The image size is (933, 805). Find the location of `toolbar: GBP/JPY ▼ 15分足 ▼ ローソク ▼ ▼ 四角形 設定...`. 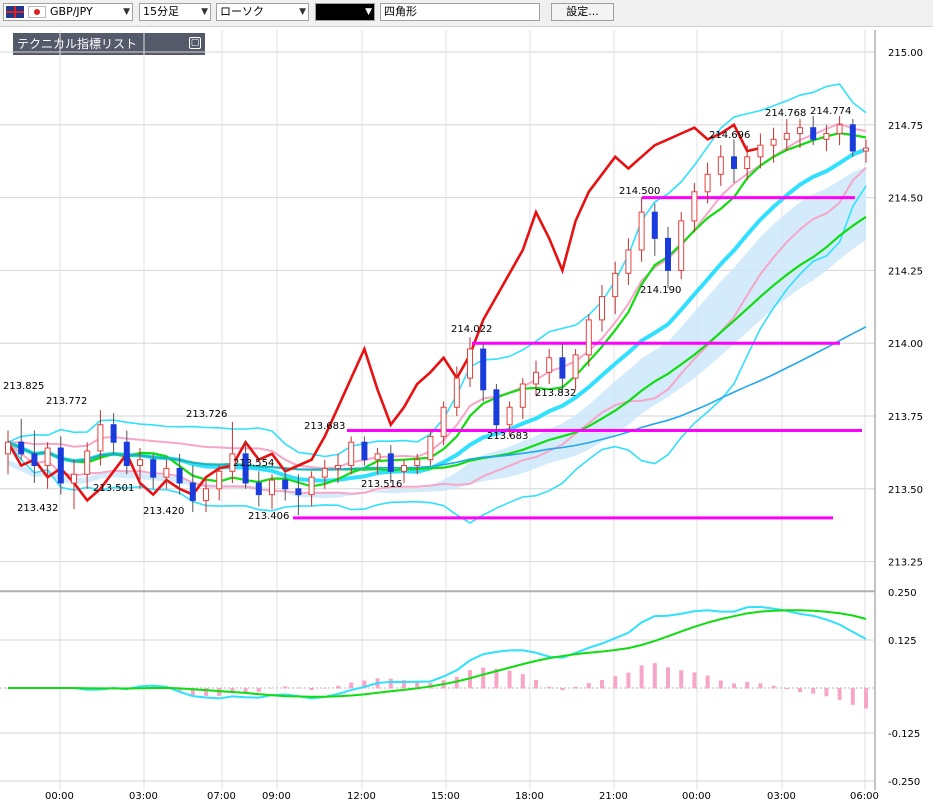

toolbar: GBP/JPY ▼ 15分足 ▼ ローソク ▼ ▼ 四角形 設定... is located at coordinates (466, 13).